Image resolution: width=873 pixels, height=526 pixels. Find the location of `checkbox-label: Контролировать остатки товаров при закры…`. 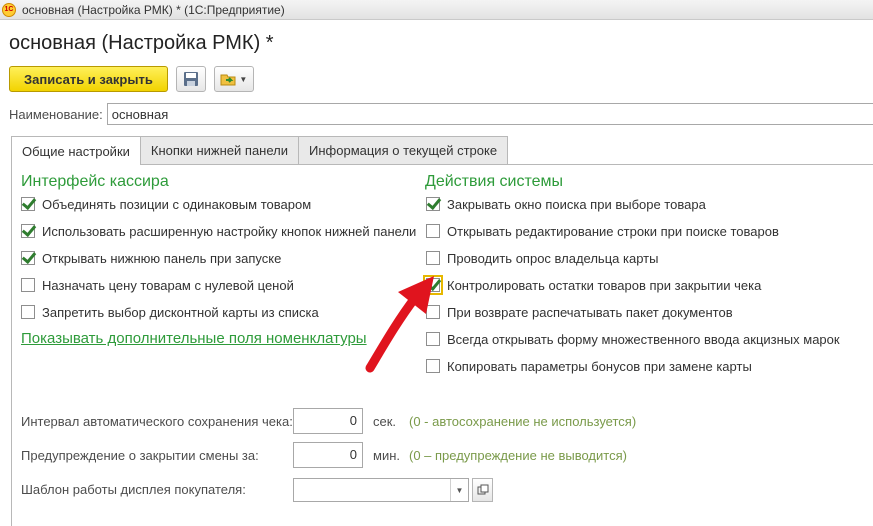

checkbox-label: Контролировать остатки товаров при закры… is located at coordinates (604, 285).